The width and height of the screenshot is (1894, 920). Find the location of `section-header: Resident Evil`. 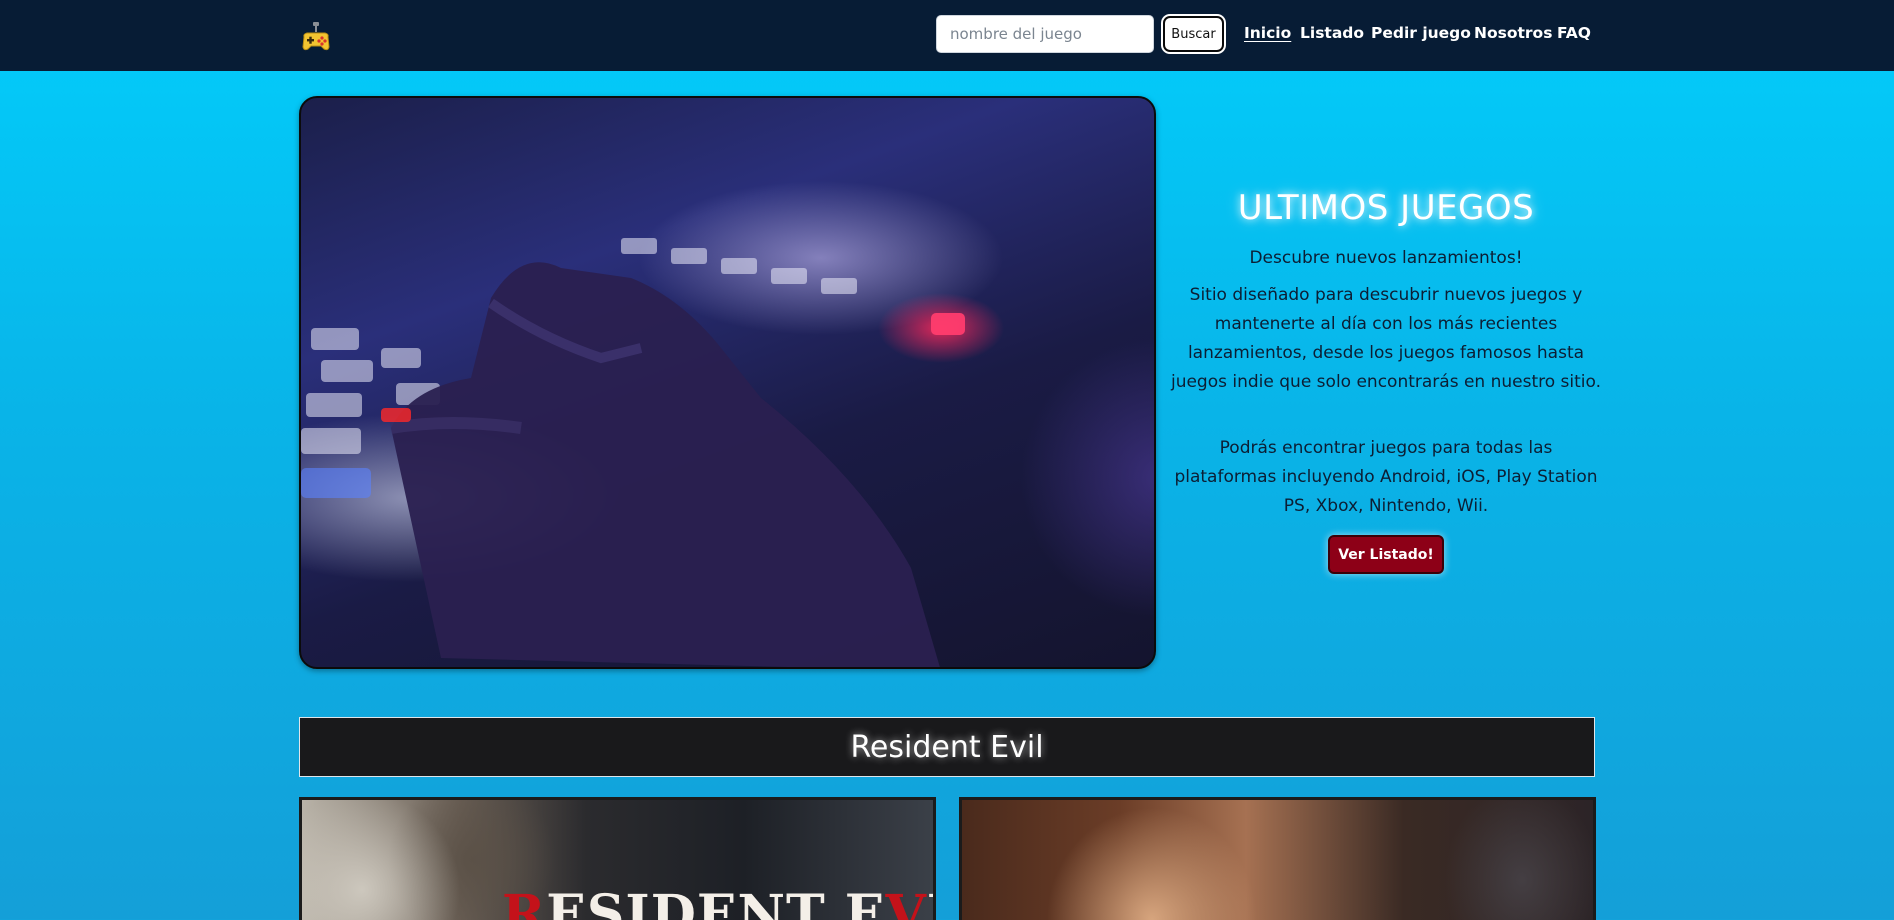

section-header: Resident Evil is located at coordinates (947, 747).